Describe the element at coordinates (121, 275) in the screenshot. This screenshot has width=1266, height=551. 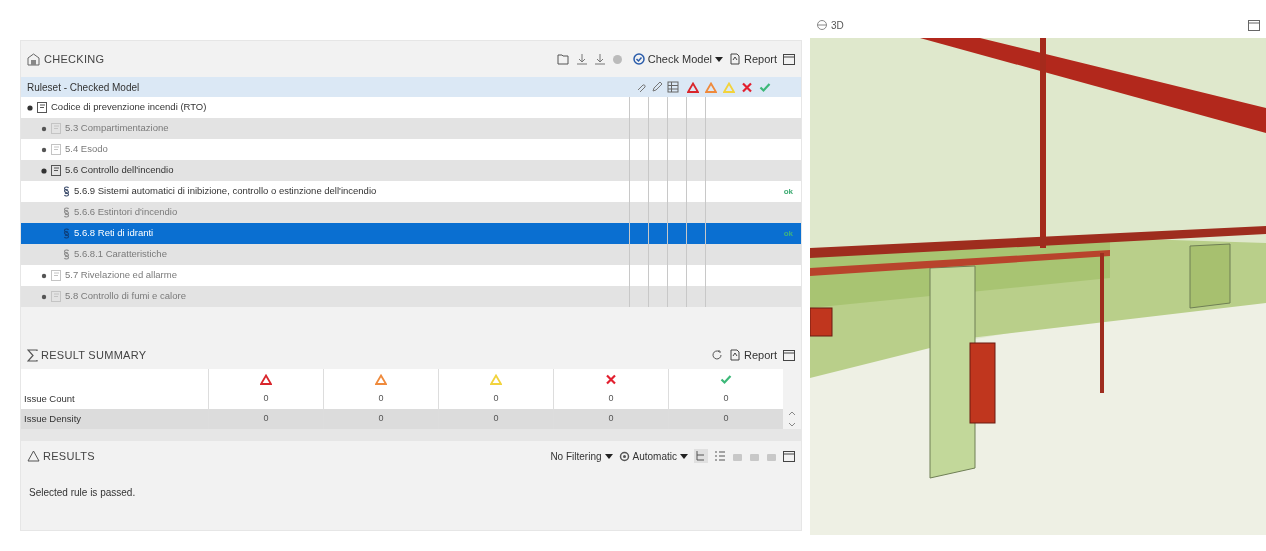
I see `tree-item-label: 5.7 Rivelazione ed allarme` at that location.